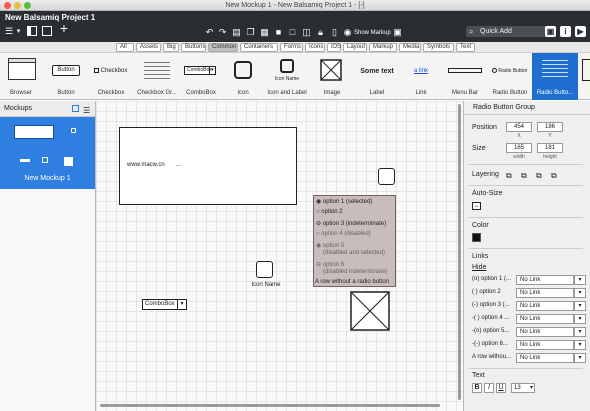 The image size is (590, 411). Describe the element at coordinates (477, 388) in the screenshot. I see `bold-button: B` at that location.